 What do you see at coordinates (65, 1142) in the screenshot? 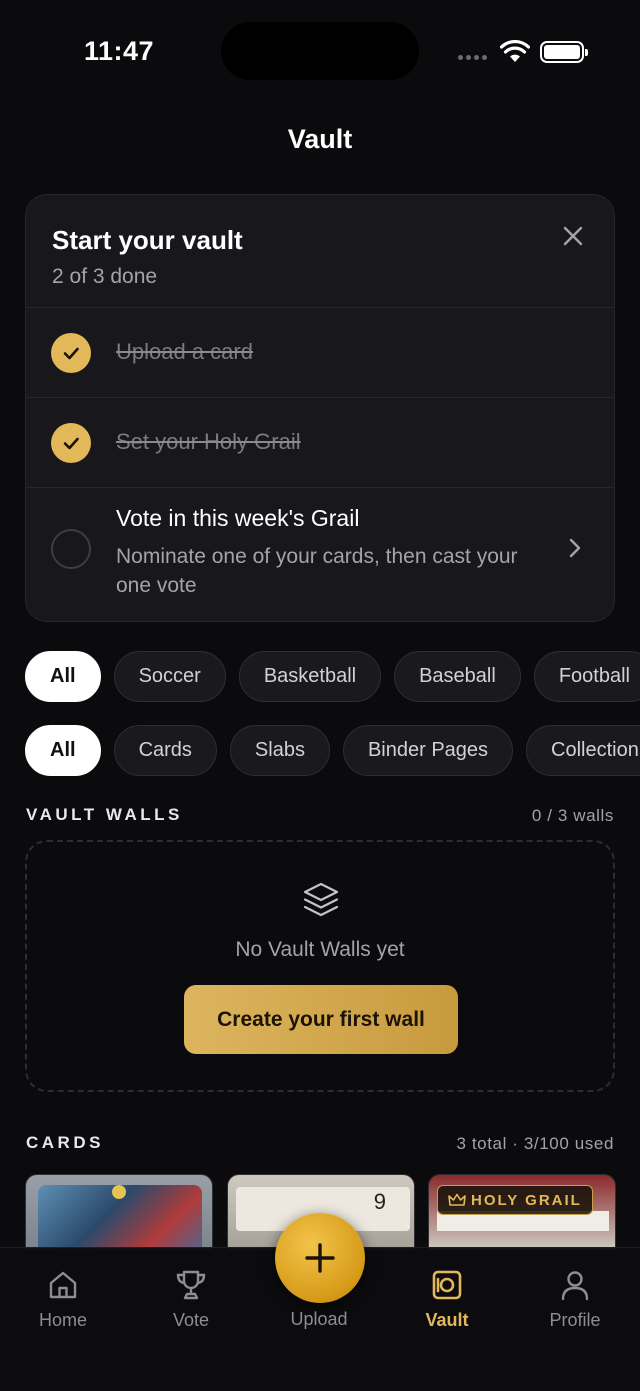
I see `cards-heading: CARDS` at bounding box center [65, 1142].